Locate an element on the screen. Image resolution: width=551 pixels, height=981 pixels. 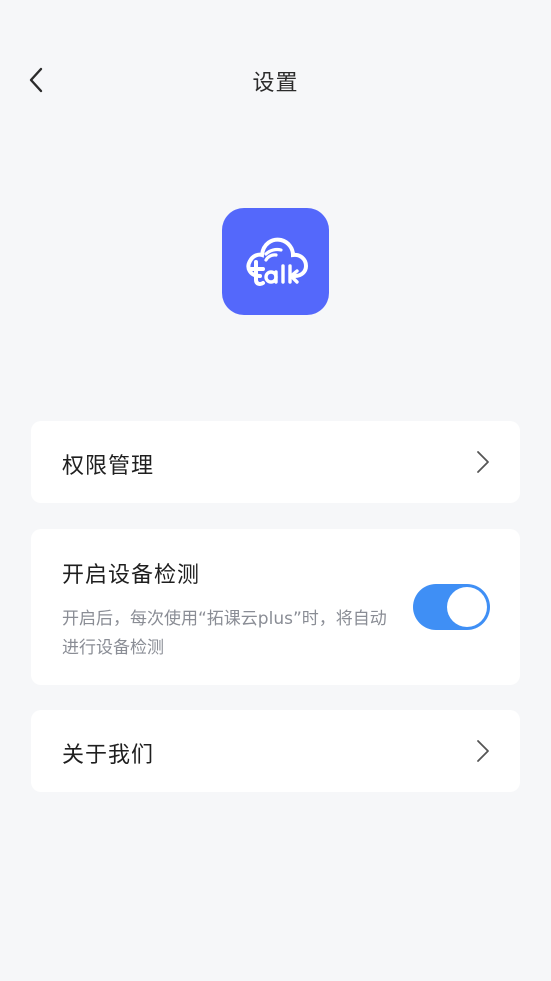
device-detection-description: 开启后，每次使用“拓课云plus”时，将自动进行设备检测 is located at coordinates (224, 633).